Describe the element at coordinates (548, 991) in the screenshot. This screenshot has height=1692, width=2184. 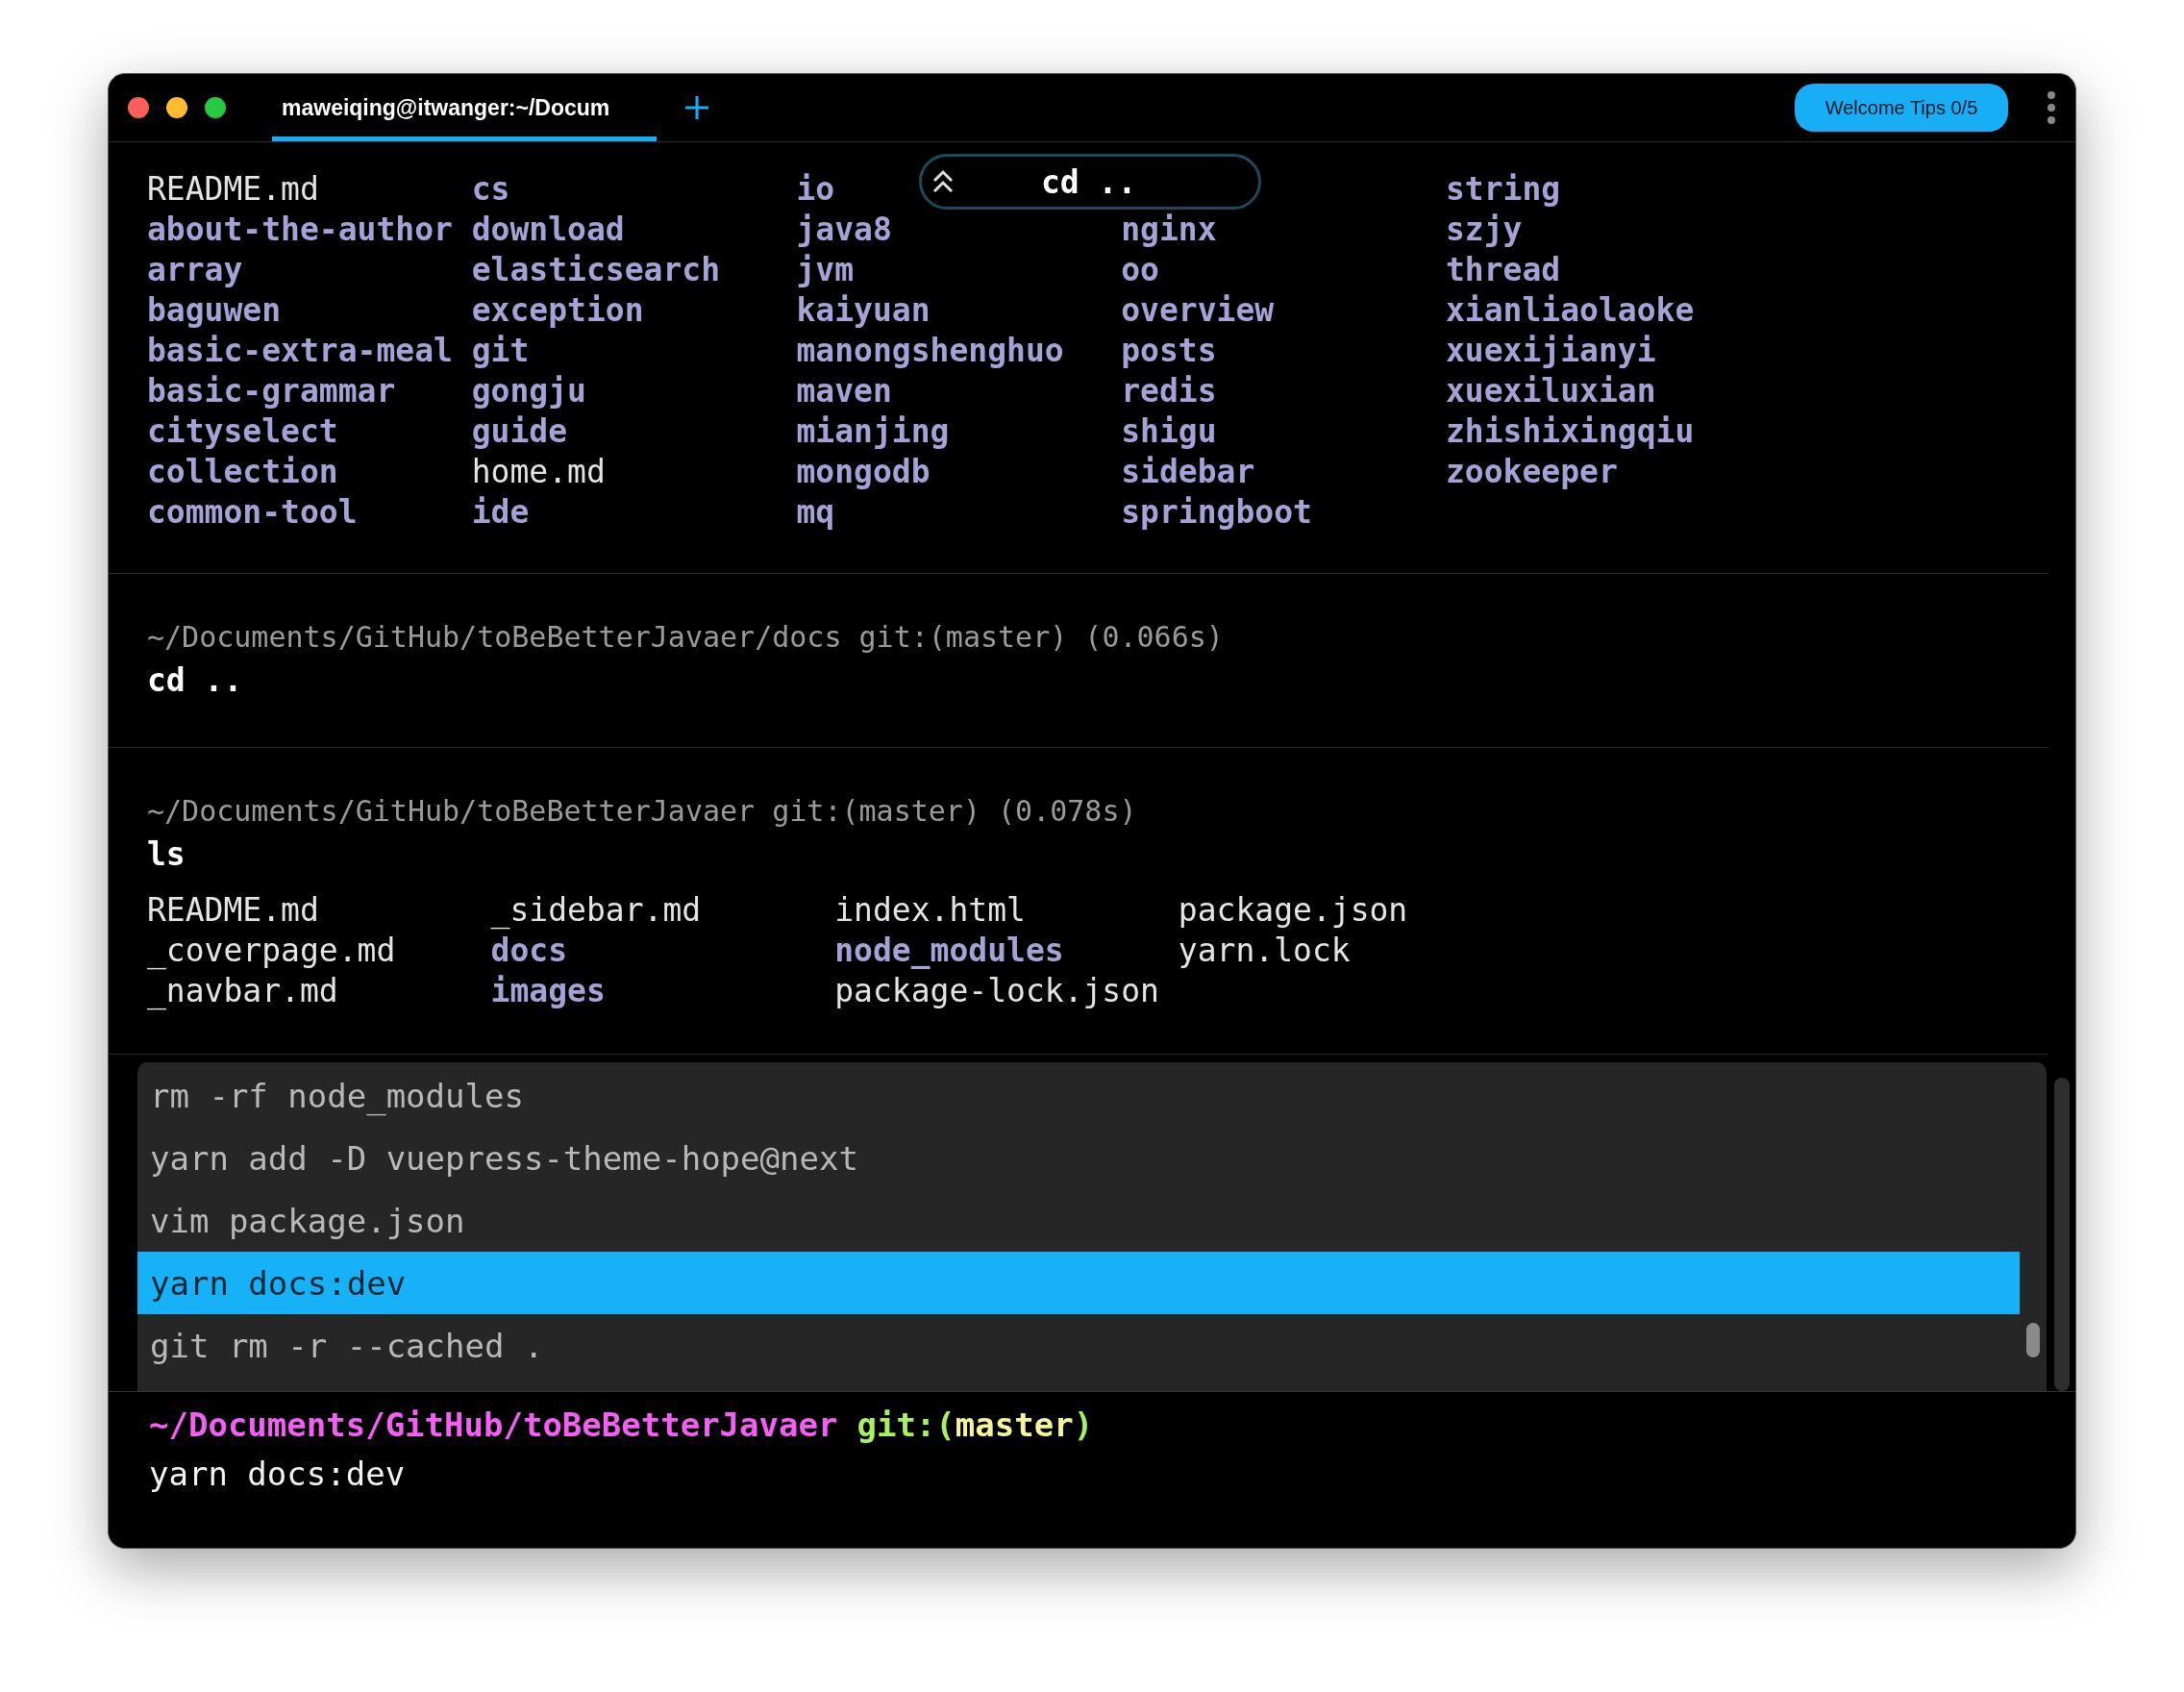
I see `directory-name: images` at that location.